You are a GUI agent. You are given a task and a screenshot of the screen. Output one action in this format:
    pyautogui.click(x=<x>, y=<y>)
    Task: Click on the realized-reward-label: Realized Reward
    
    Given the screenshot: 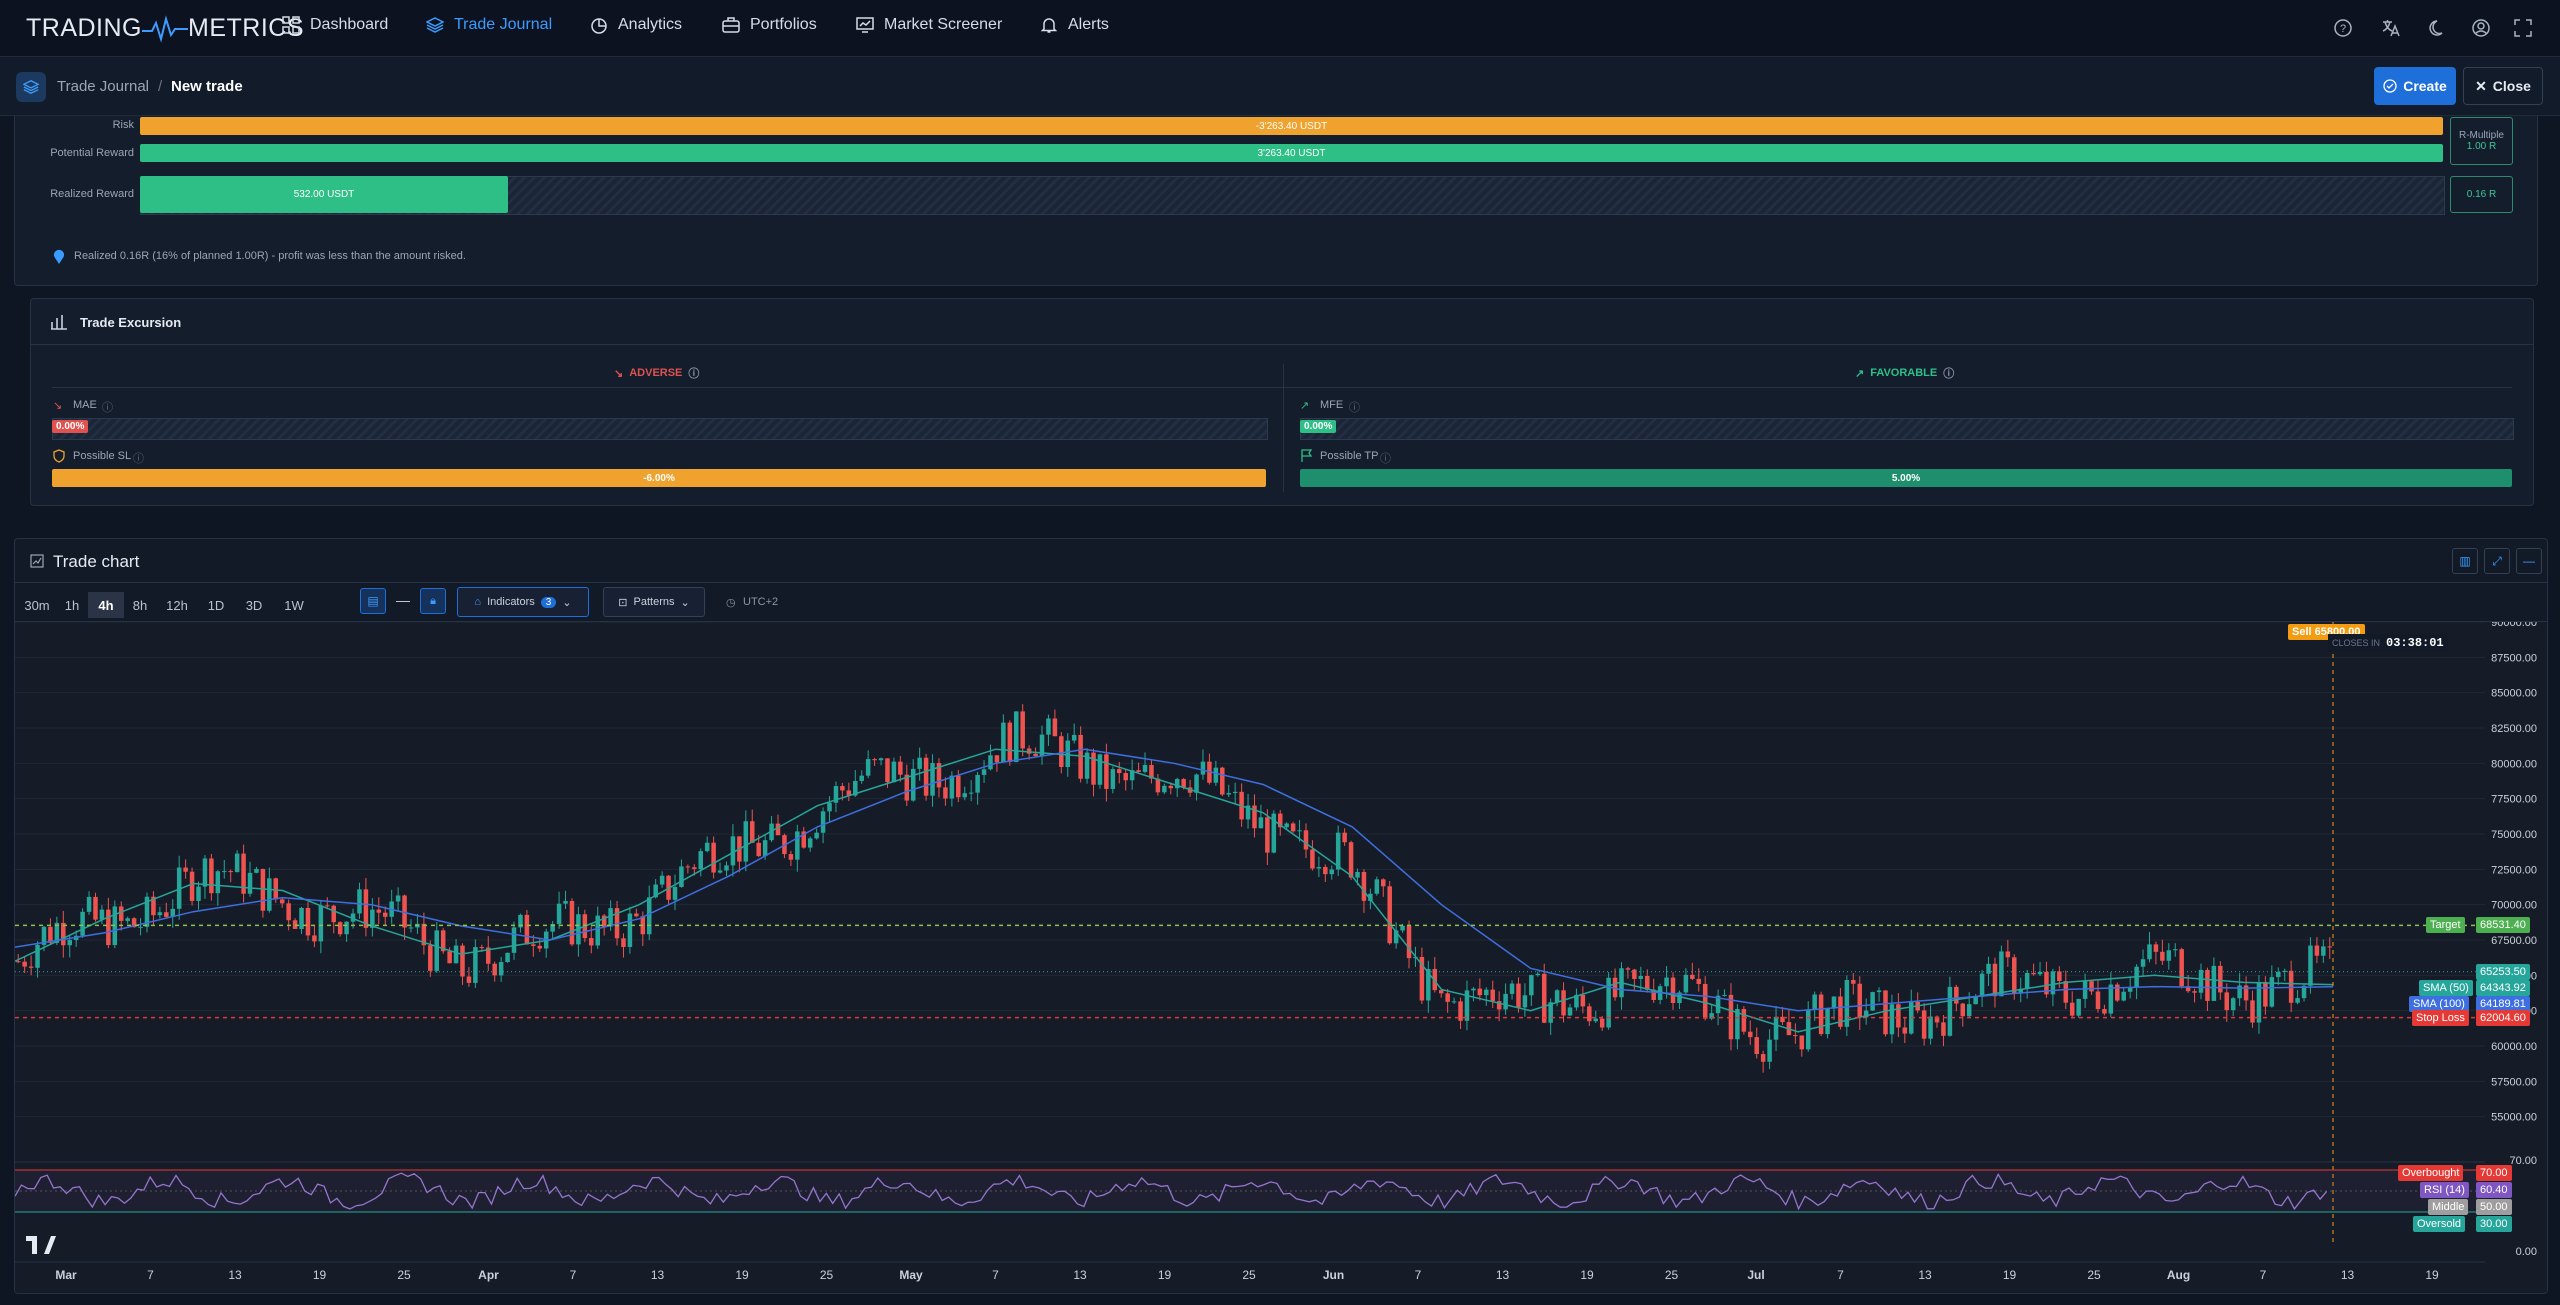 What is the action you would take?
    pyautogui.click(x=92, y=194)
    